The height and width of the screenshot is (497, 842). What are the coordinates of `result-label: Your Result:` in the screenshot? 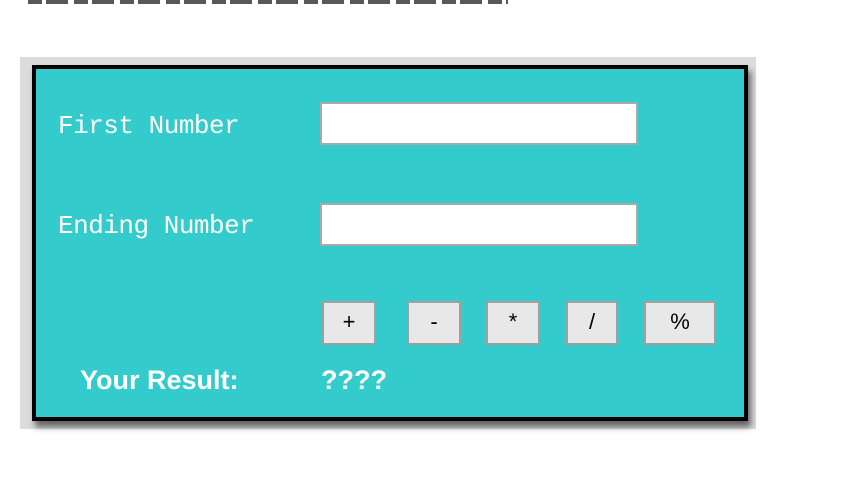 It's located at (159, 380).